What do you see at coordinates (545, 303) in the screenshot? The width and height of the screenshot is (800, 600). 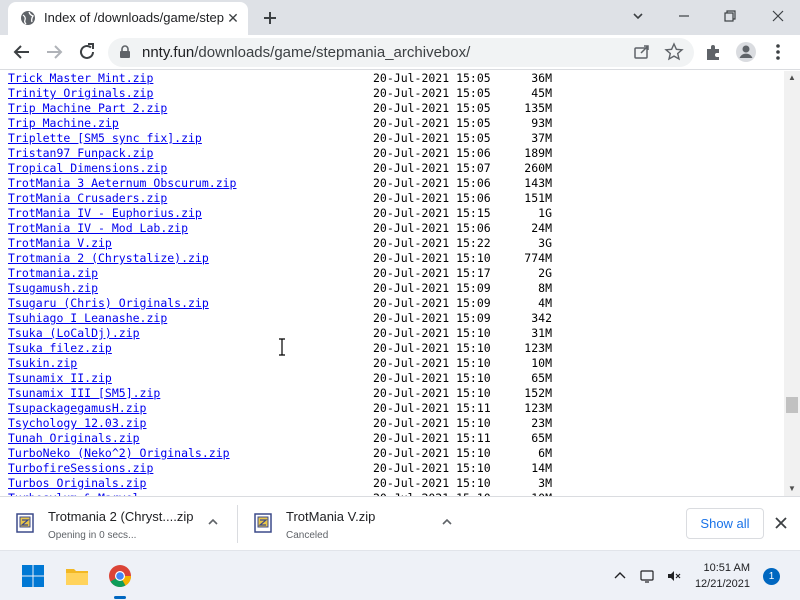 I see `file-size: 4M` at bounding box center [545, 303].